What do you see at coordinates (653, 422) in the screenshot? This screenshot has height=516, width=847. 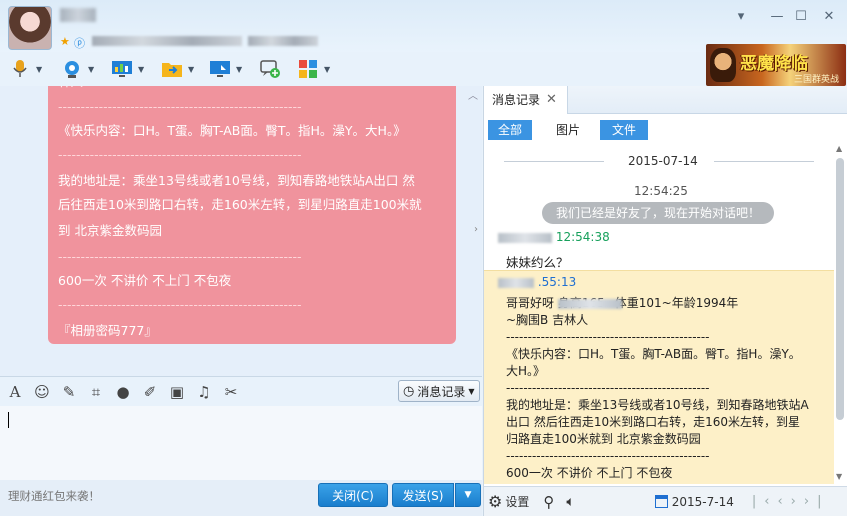 I see `message-line: 出口 然后往西走10米到路口右转，走160米左转，到星` at bounding box center [653, 422].